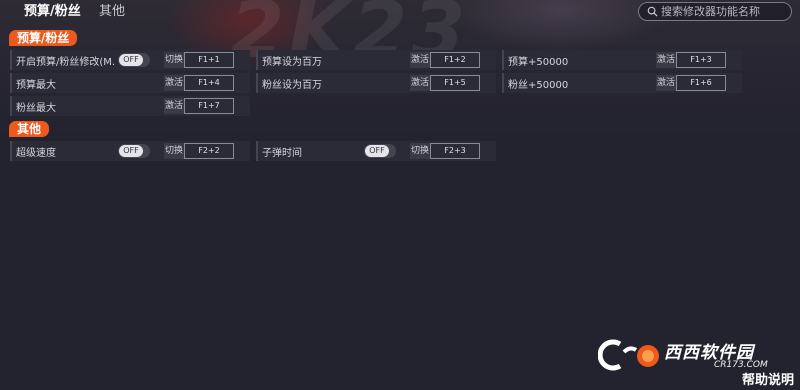 The height and width of the screenshot is (390, 800). What do you see at coordinates (130, 83) in the screenshot?
I see `cheat-row: 预算最大 激活 F1+4` at bounding box center [130, 83].